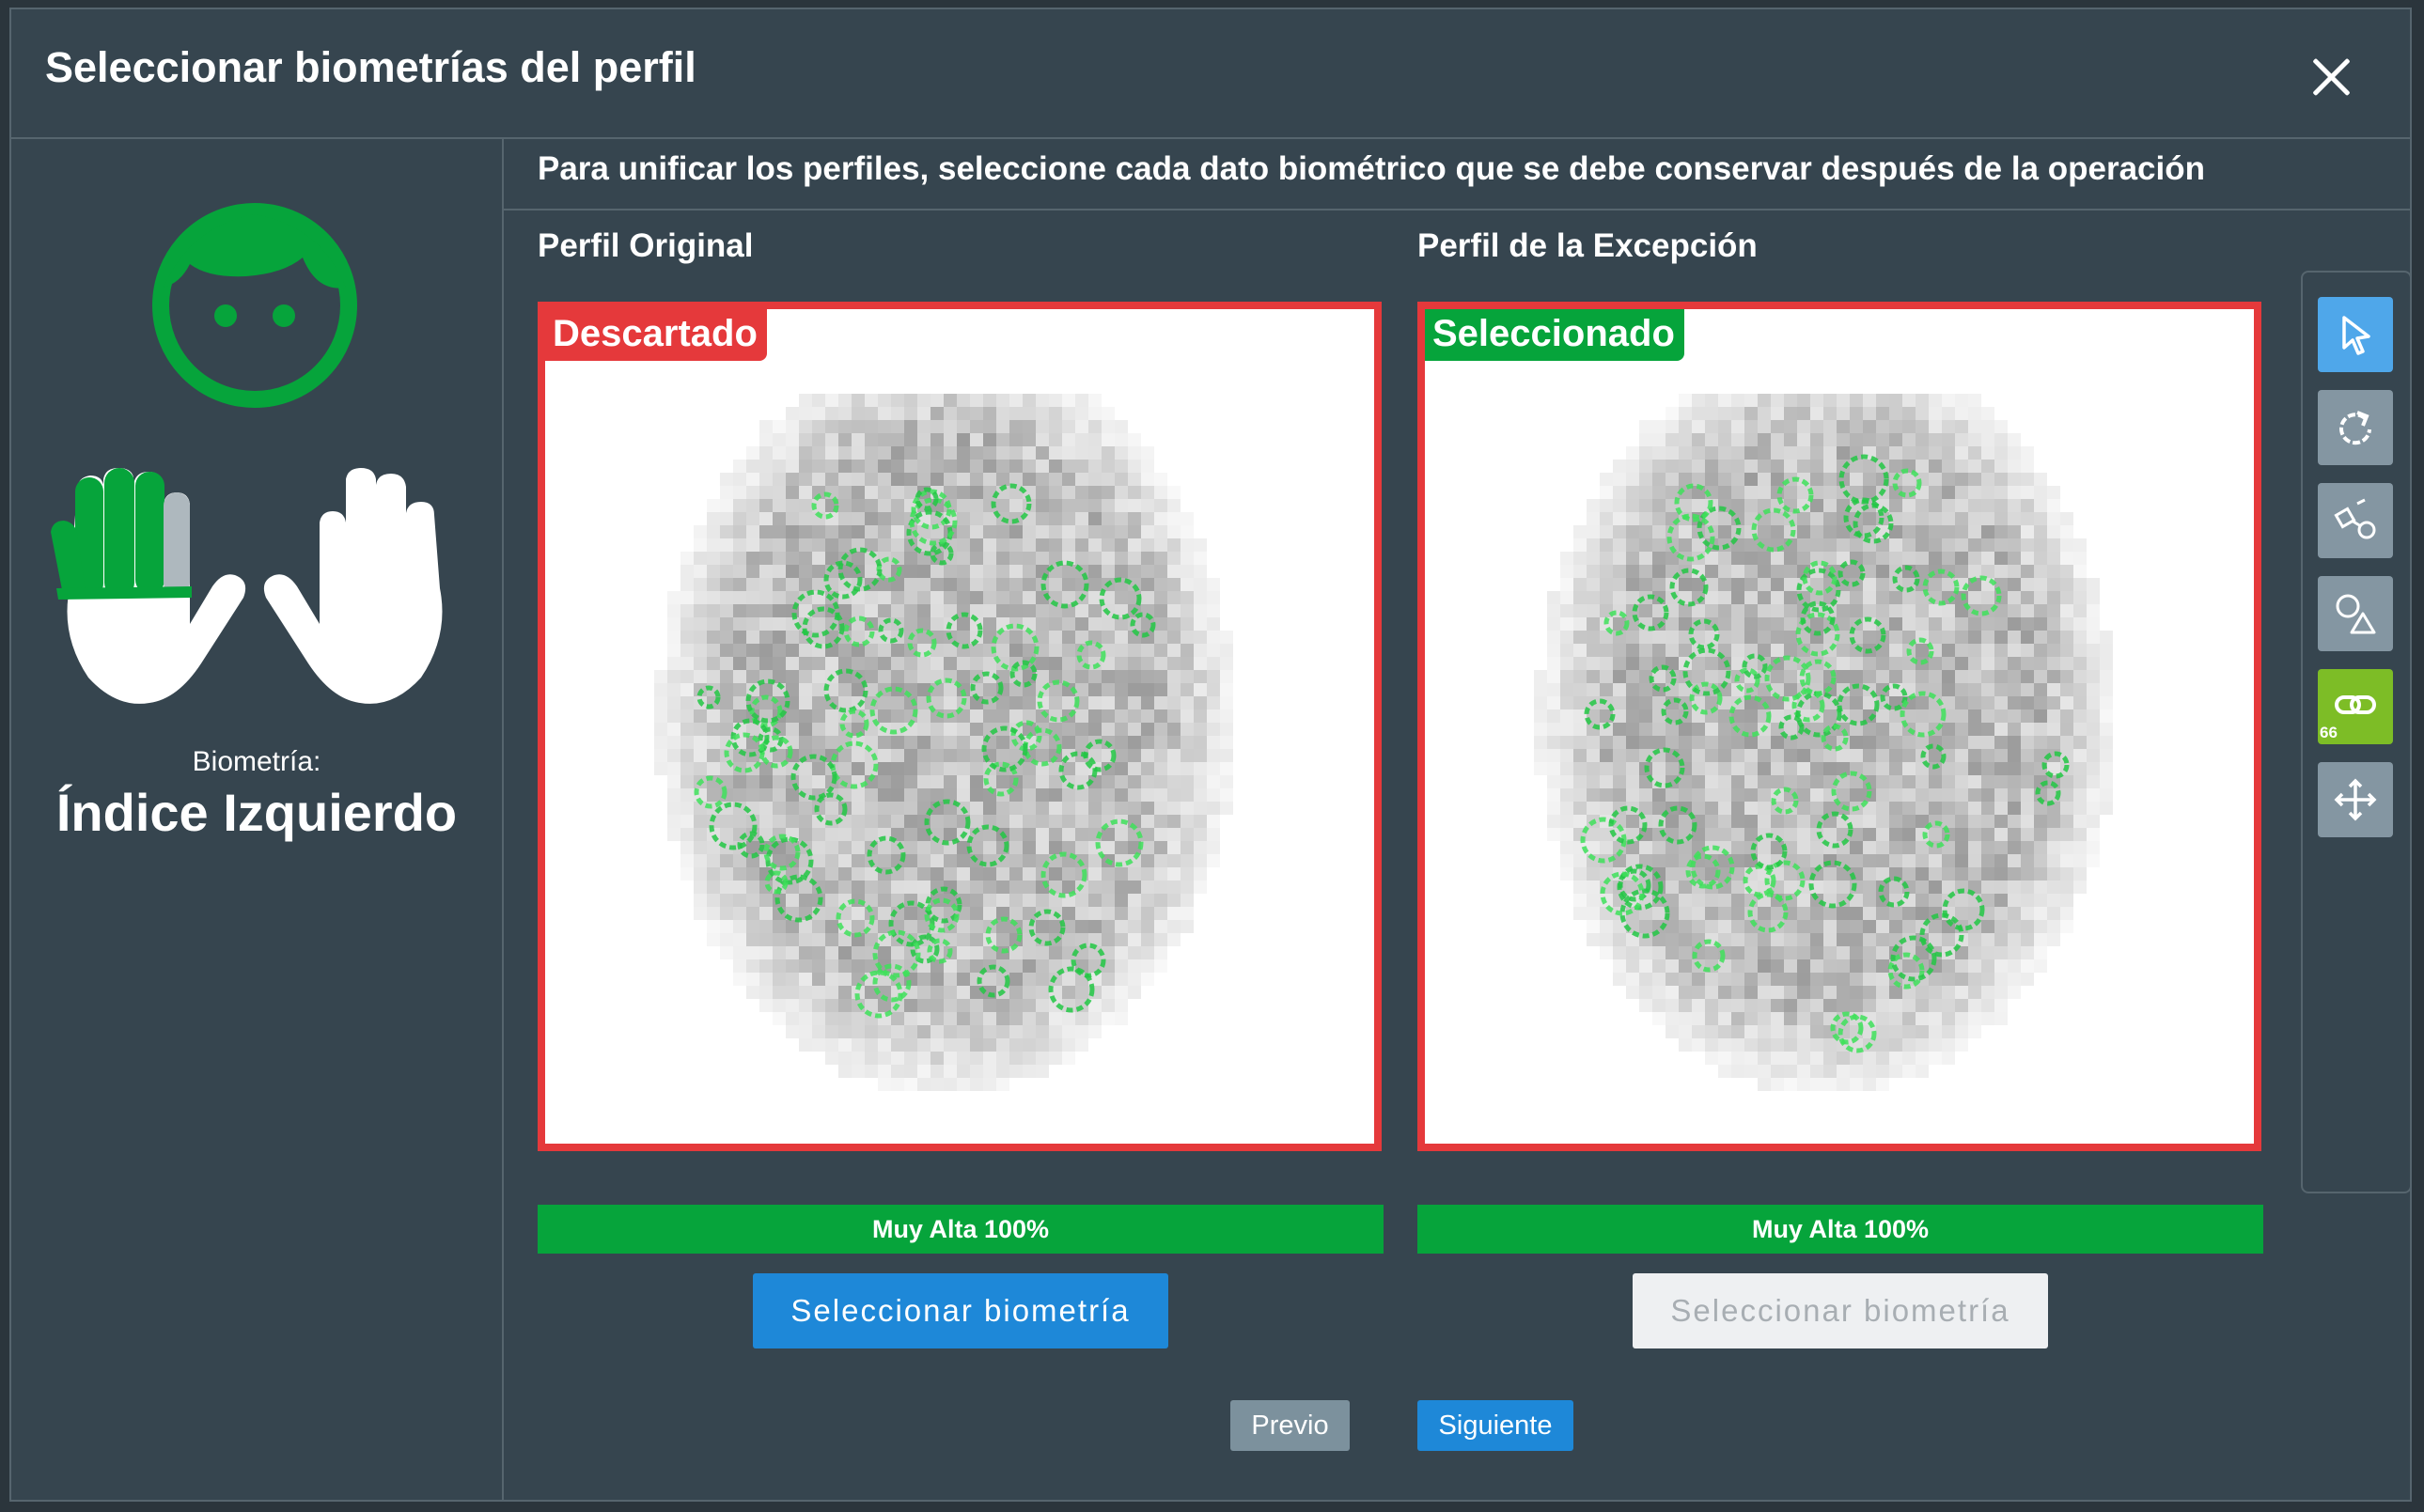 The width and height of the screenshot is (2424, 1512). Describe the element at coordinates (1555, 335) in the screenshot. I see `status-badge: Seleccionado` at that location.